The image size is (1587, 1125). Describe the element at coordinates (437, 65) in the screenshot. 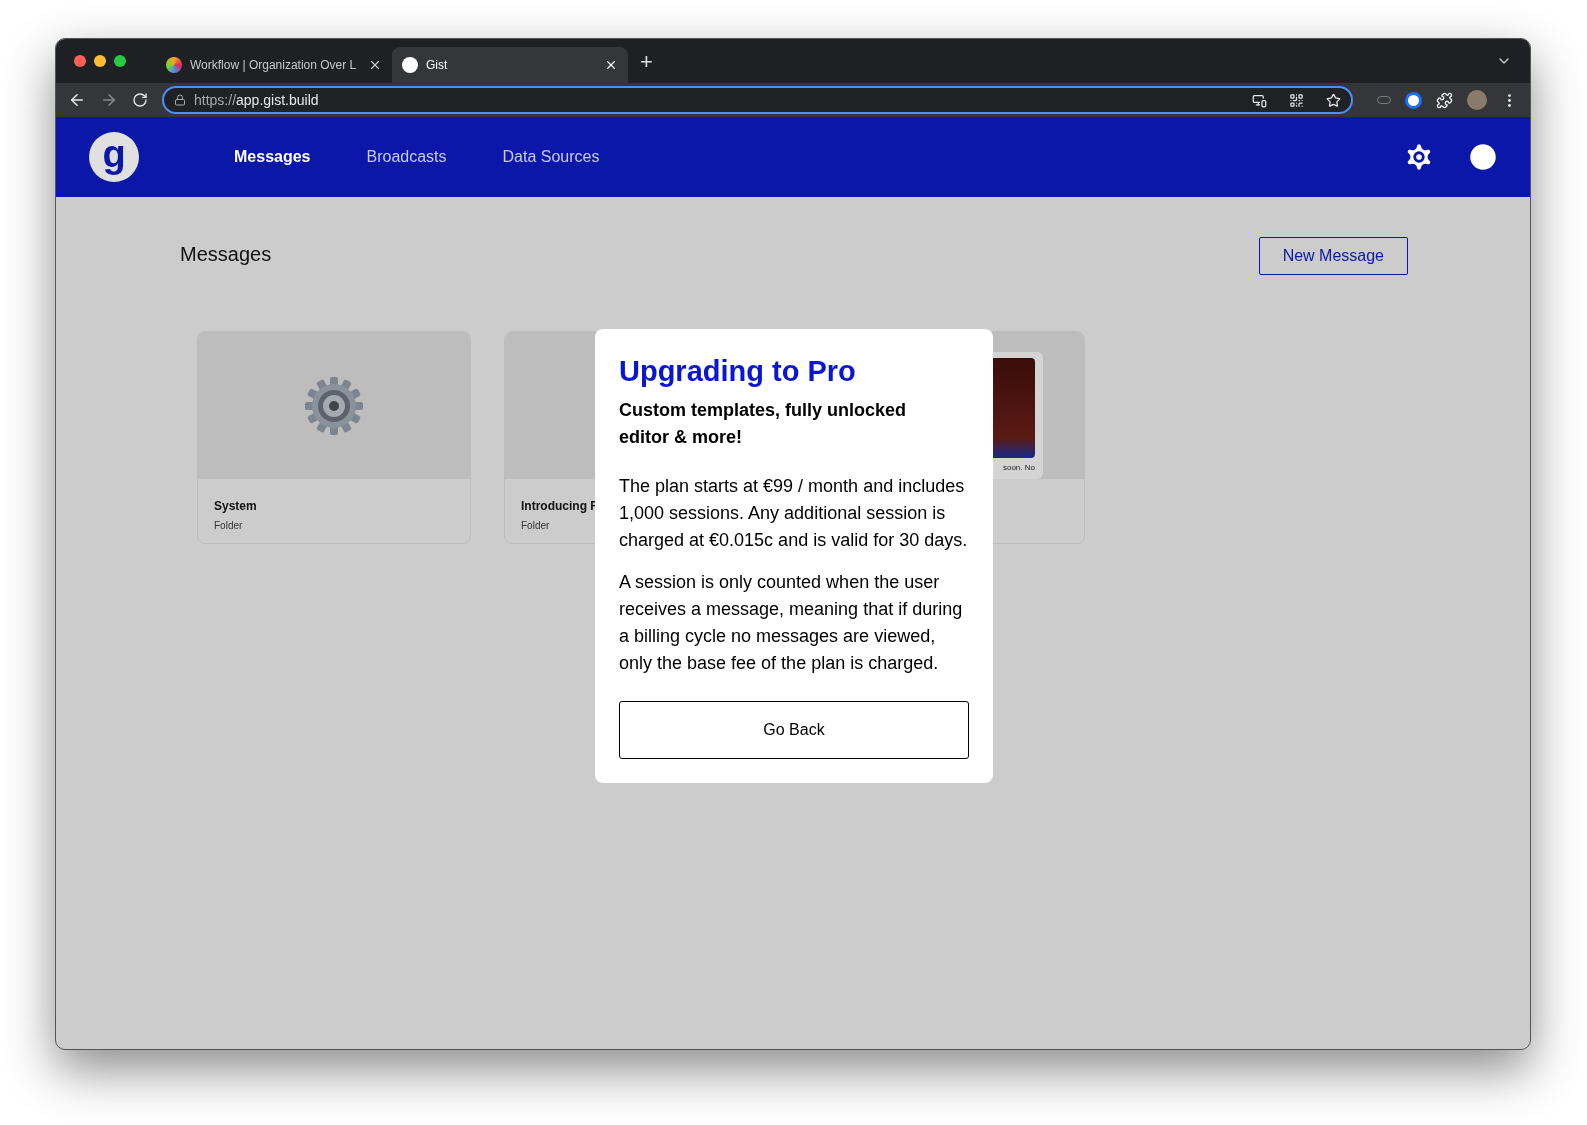

I see `tab-title: Gist` at that location.